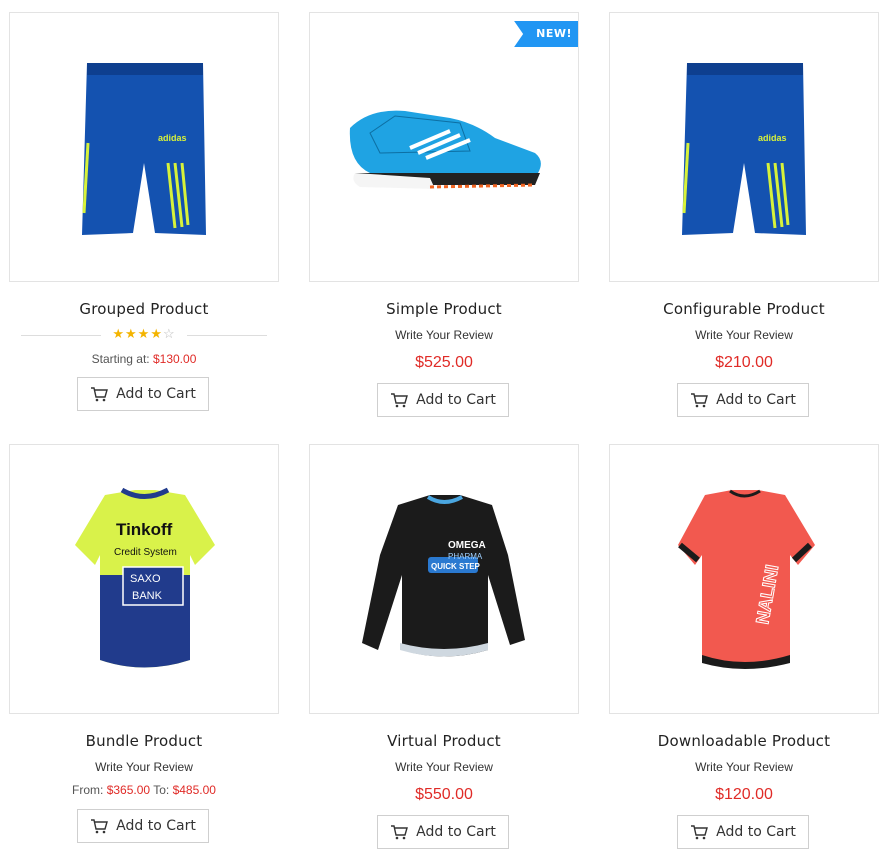 This screenshot has width=885, height=868. I want to click on product-name: Grouped Product, so click(144, 309).